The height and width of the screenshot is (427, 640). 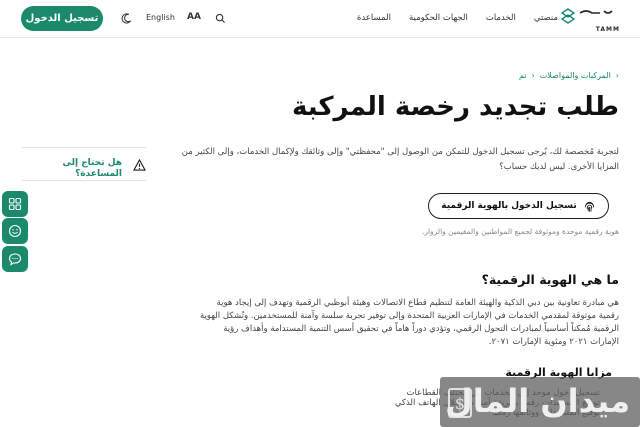 I want to click on main-nav: منصتي الخدمات الجهات الحكومية المساعدة, so click(x=457, y=18).